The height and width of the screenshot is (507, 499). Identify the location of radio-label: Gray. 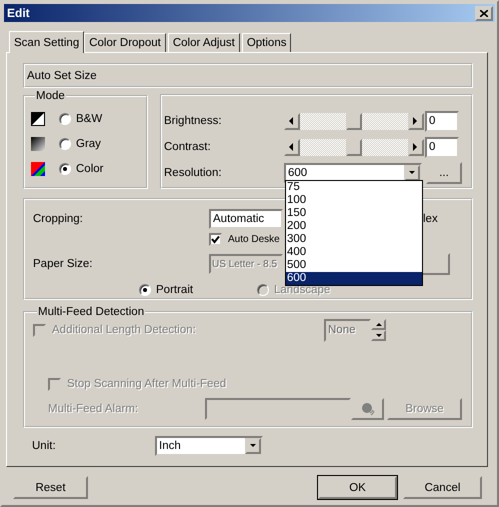
(88, 144).